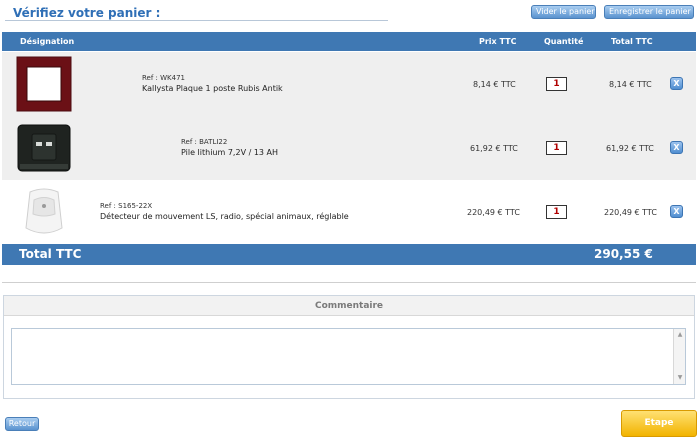  I want to click on column-unit-price: Prix TTC, so click(498, 41).